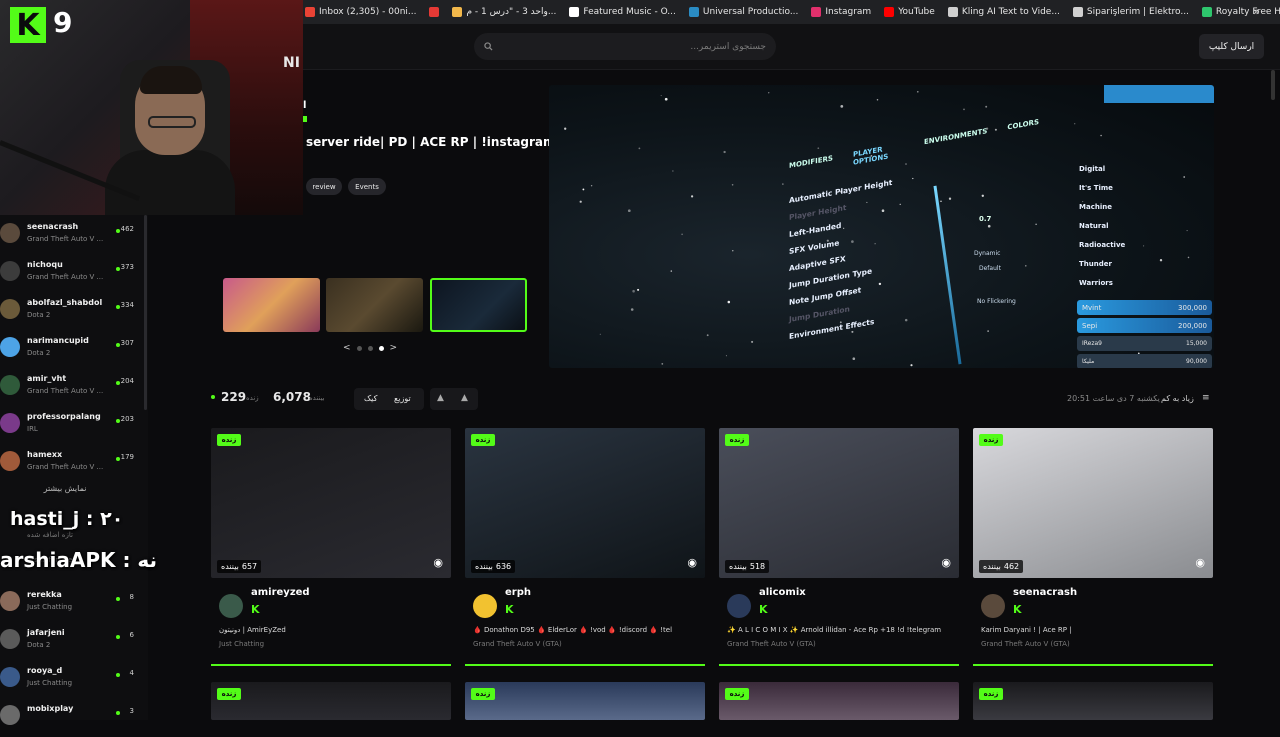 This screenshot has height=737, width=1280. I want to click on live-badge: زنده, so click(483, 694).